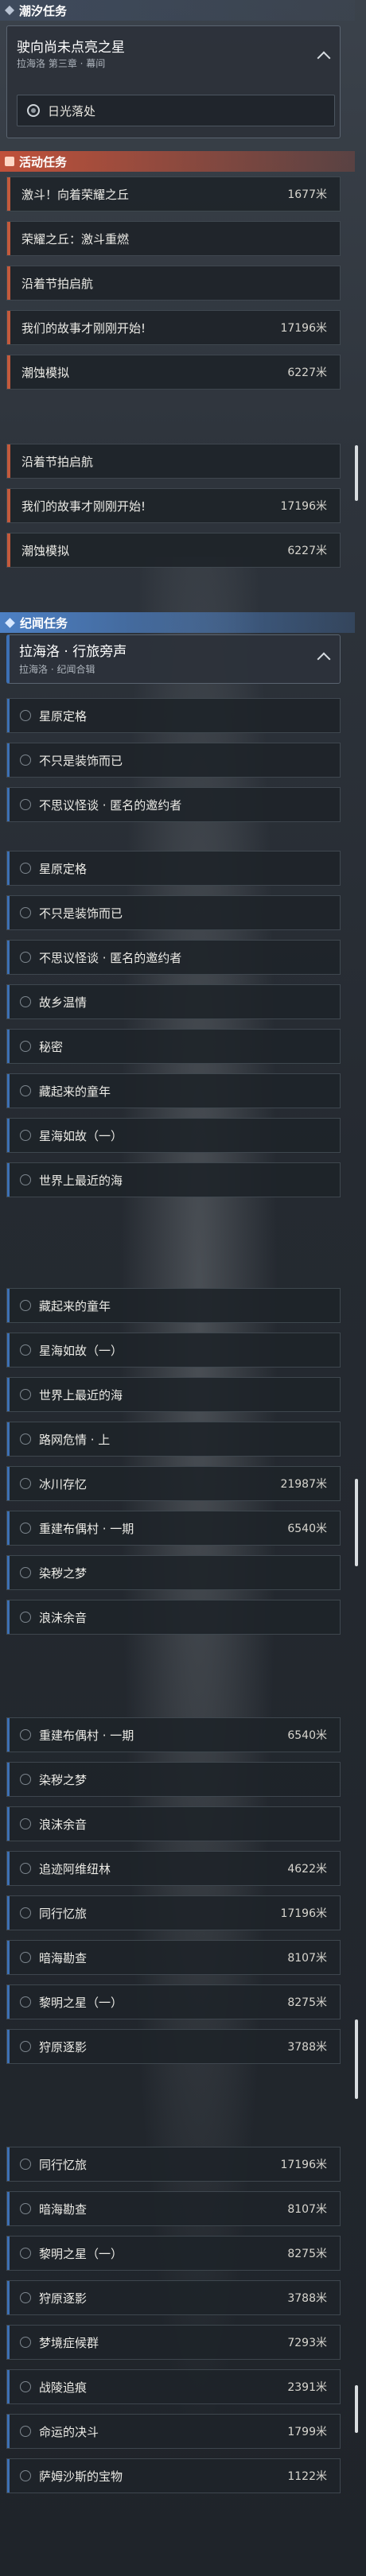  What do you see at coordinates (307, 2343) in the screenshot?
I see `quest-distance: 7293米` at bounding box center [307, 2343].